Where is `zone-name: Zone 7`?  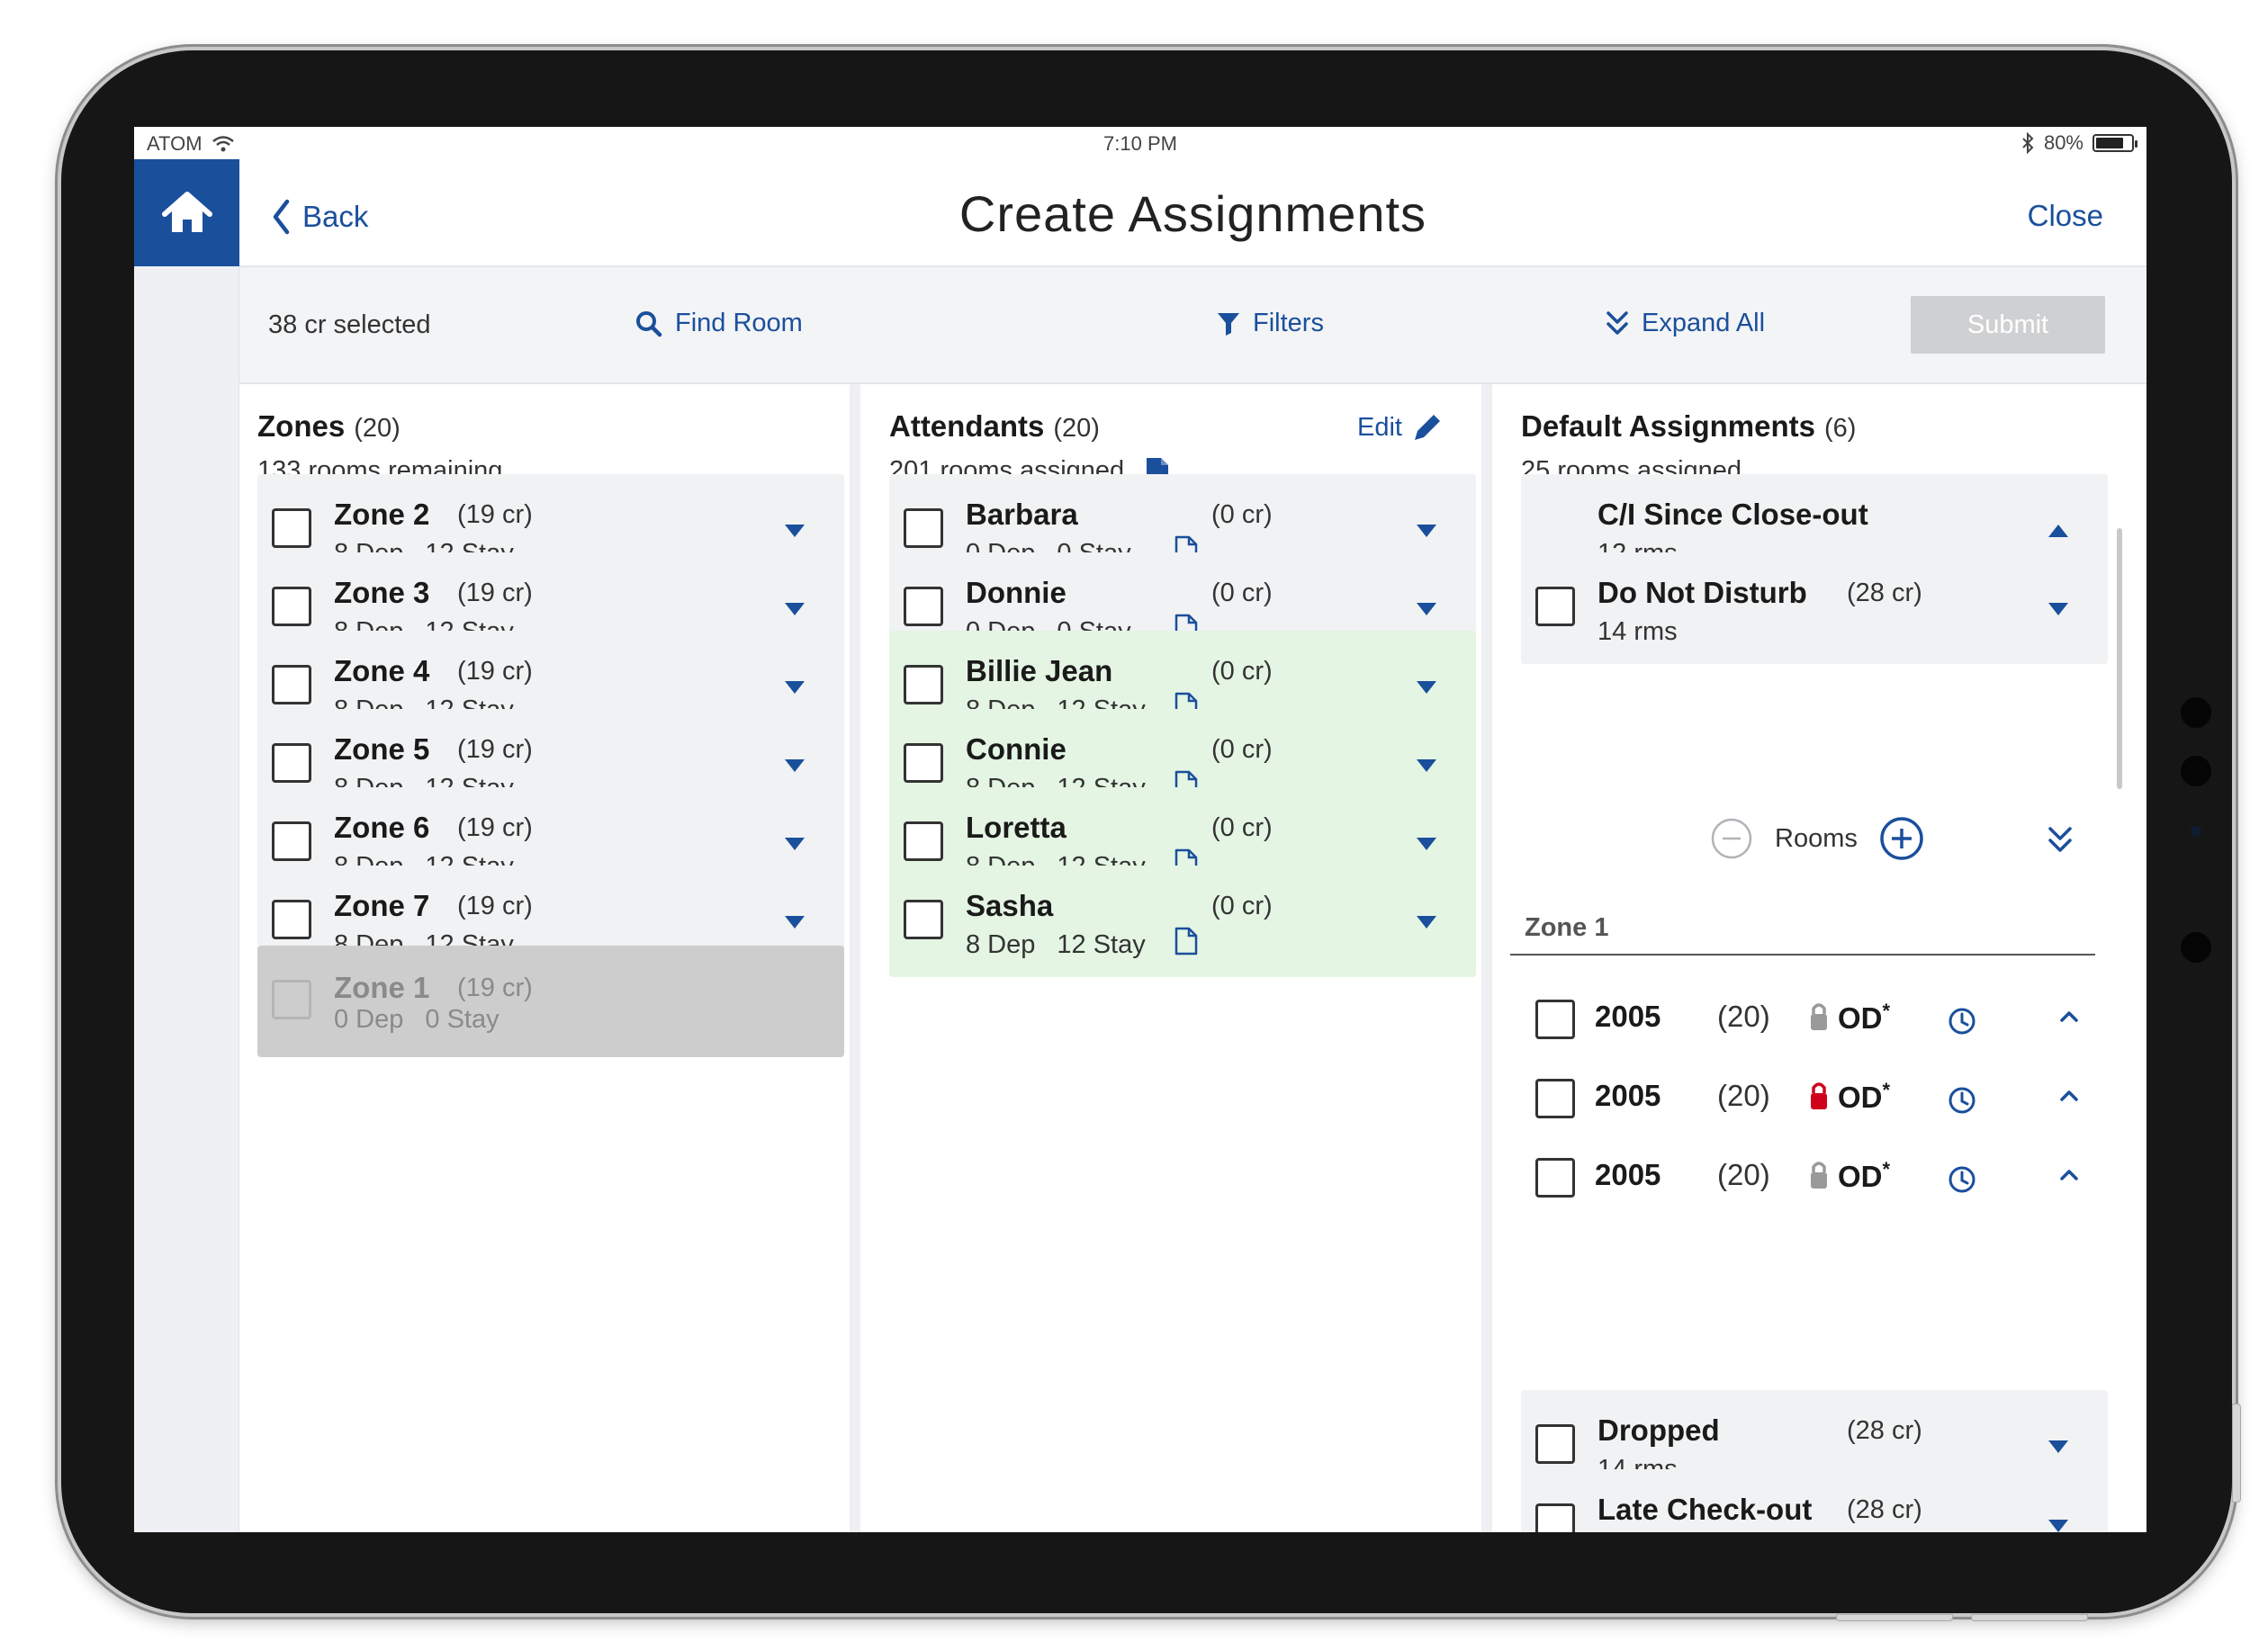 zone-name: Zone 7 is located at coordinates (382, 906).